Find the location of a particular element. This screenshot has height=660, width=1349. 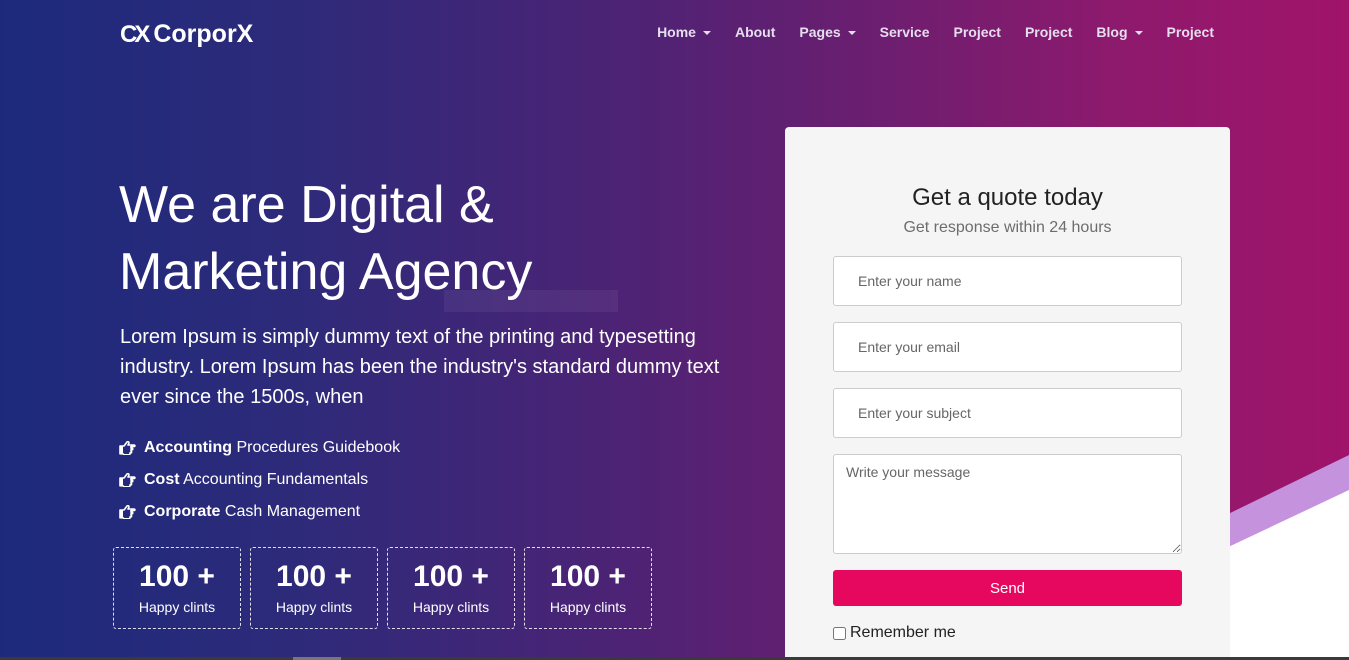

site-logo: CX CorporX is located at coordinates (186, 34).